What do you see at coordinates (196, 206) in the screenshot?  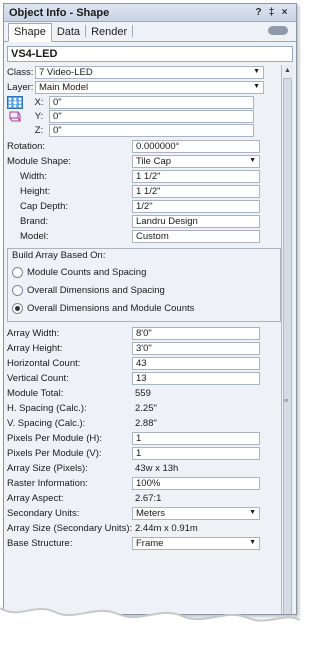 I see `cap-depth-field: 1/2"` at bounding box center [196, 206].